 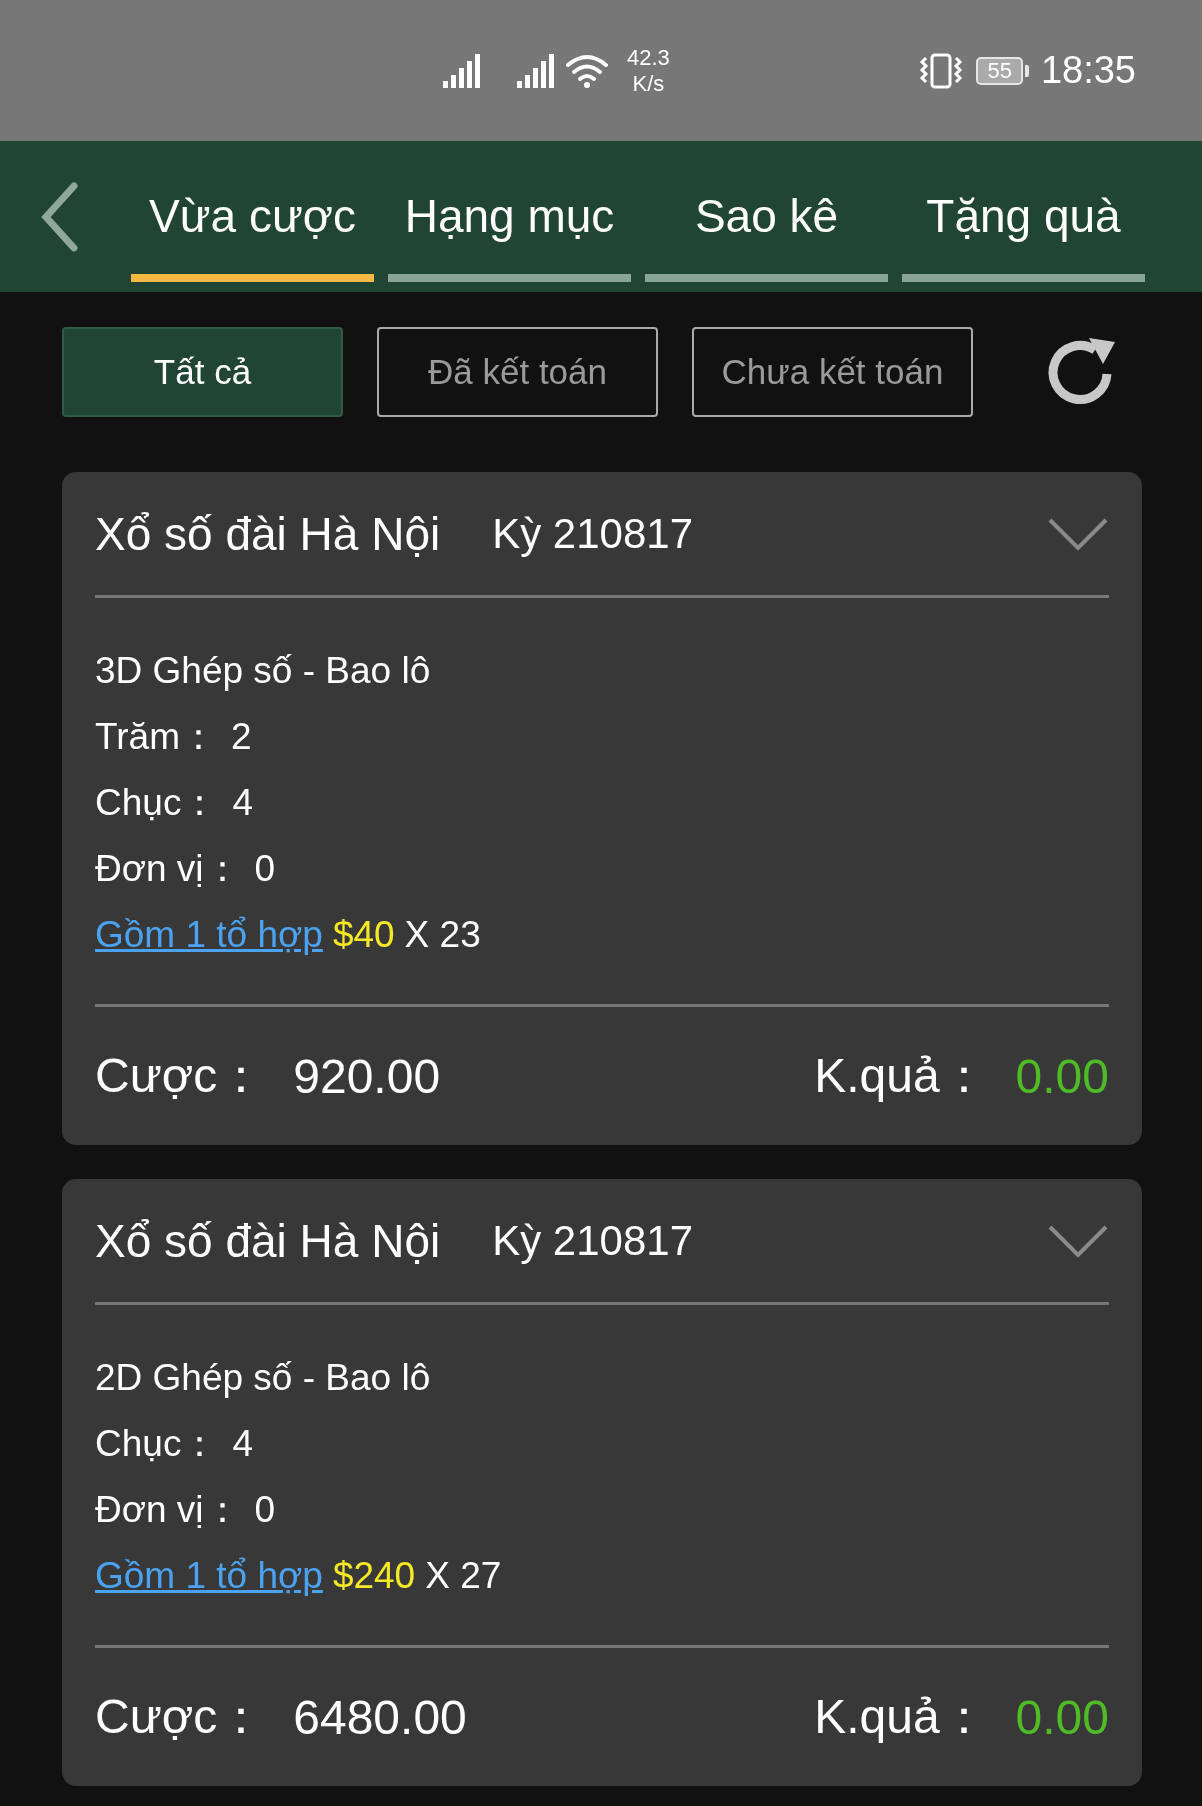 What do you see at coordinates (442, 935) in the screenshot?
I see `multiplier: X 23` at bounding box center [442, 935].